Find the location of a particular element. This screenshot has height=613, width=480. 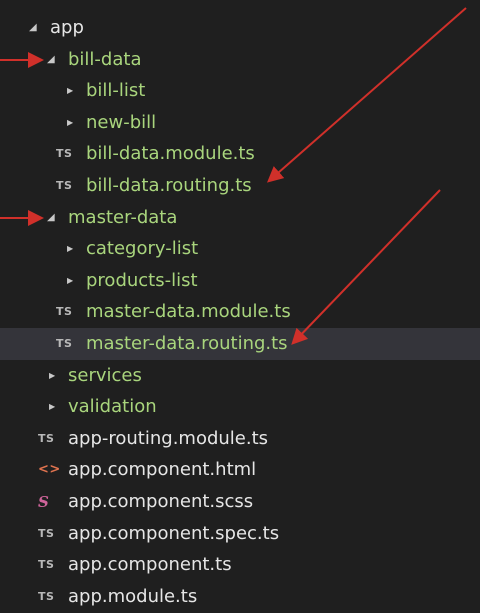

file-label: bill-data.module.ts is located at coordinates (170, 154).